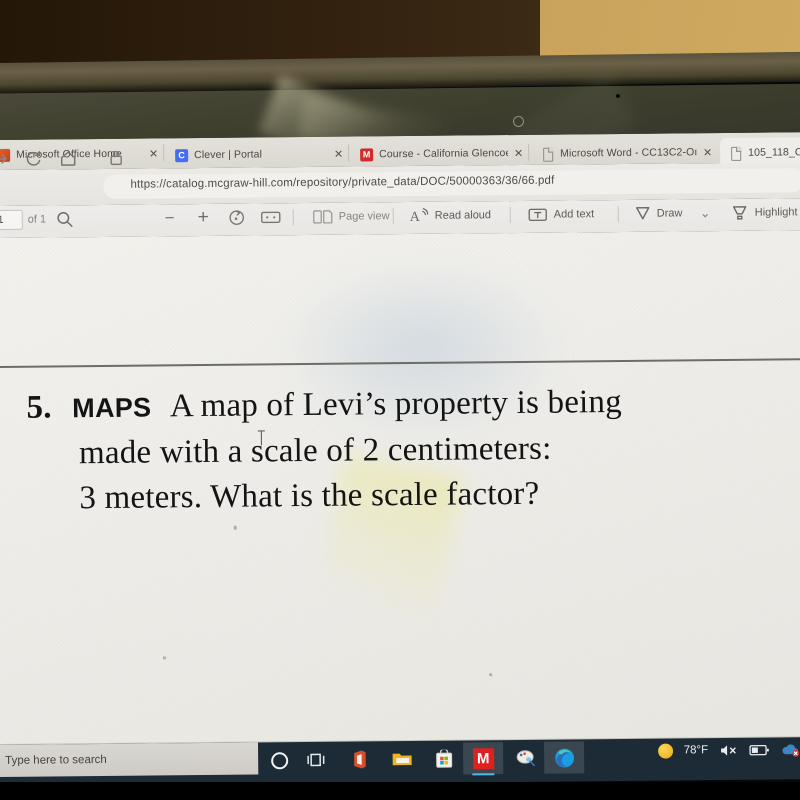 The image size is (800, 800). What do you see at coordinates (323, 217) in the screenshot?
I see `page-view-icon` at bounding box center [323, 217].